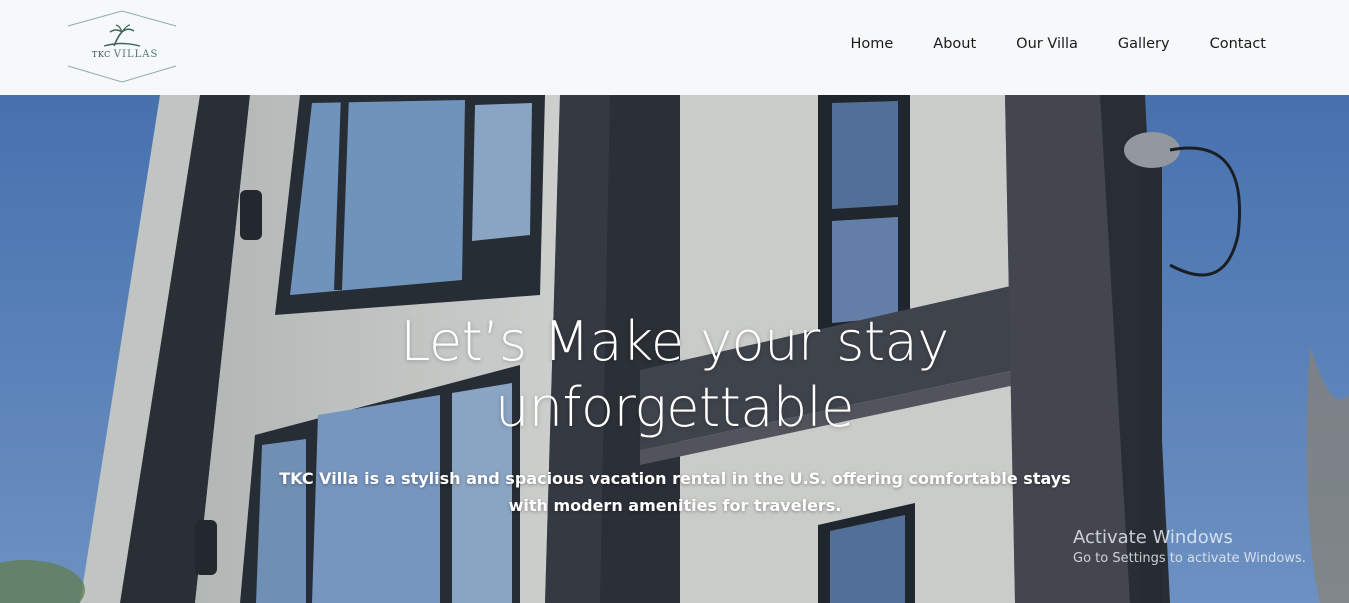 The image size is (1349, 603). I want to click on watermark-title: Activate Windows, so click(1153, 537).